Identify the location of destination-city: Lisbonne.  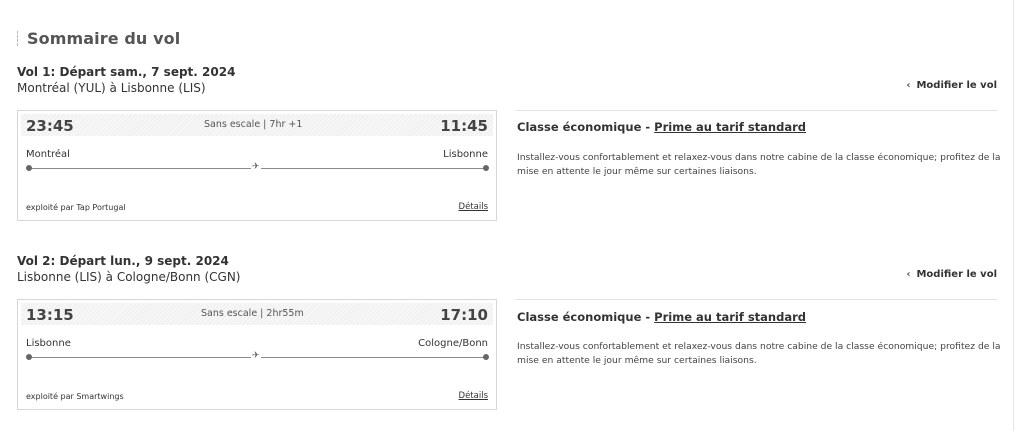
(465, 154).